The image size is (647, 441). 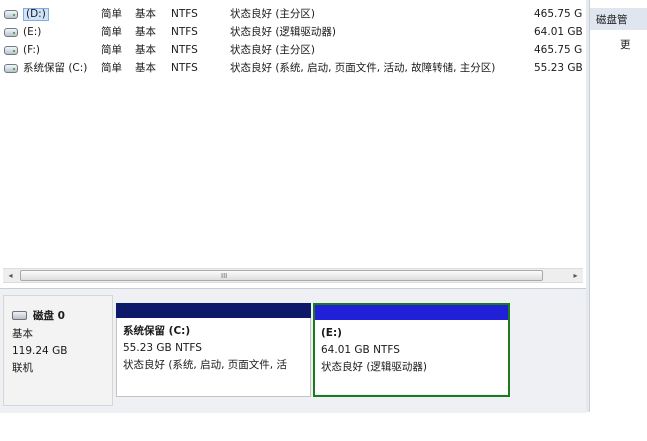 I want to click on scroll-left-icon: ◂, so click(x=10, y=275).